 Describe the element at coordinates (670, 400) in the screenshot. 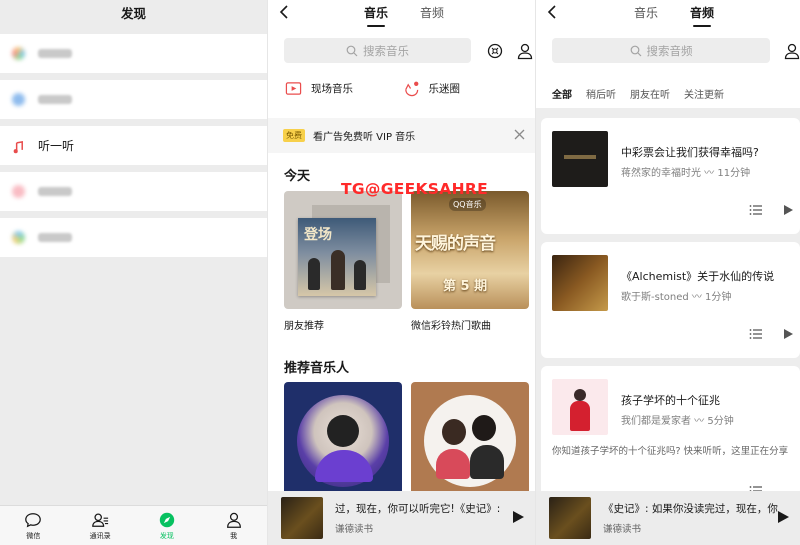

I see `audio-title: 孩子学坏的十个征兆` at that location.